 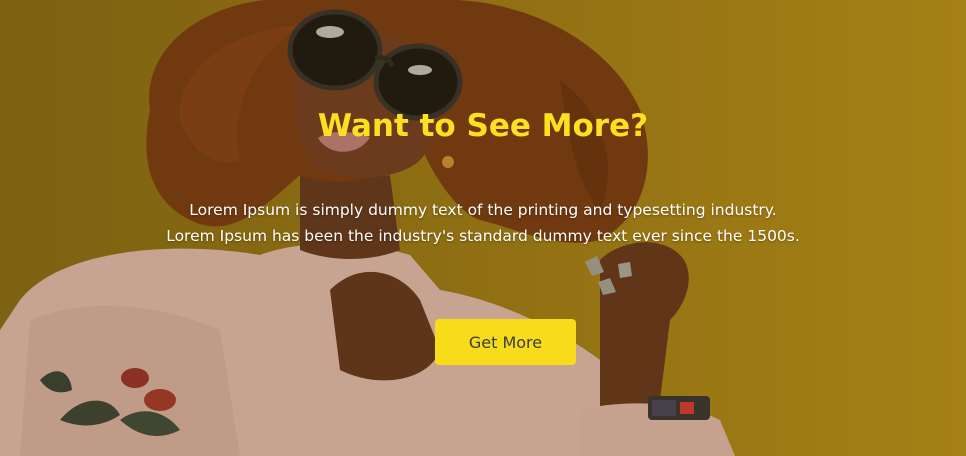 I want to click on get-more-button: Get More, so click(x=505, y=342).